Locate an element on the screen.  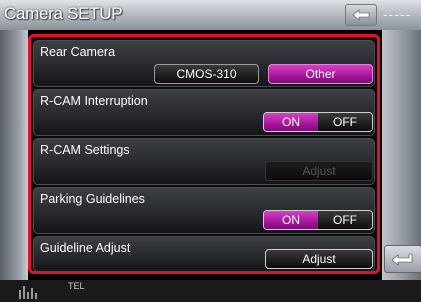
parking-guidelines-toggle: ON OFF is located at coordinates (318, 220).